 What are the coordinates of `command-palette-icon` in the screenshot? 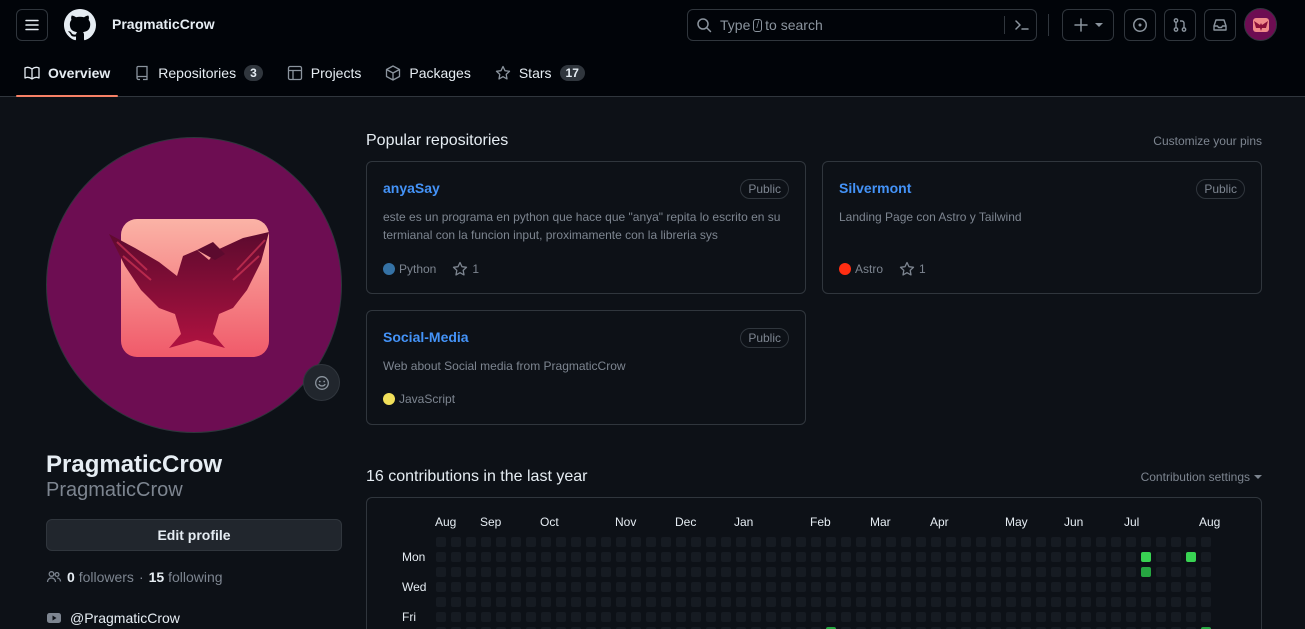 It's located at (1022, 25).